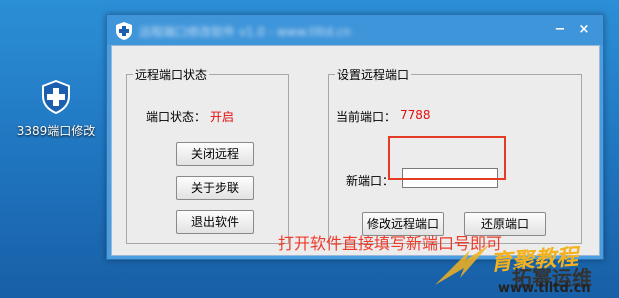 The height and width of the screenshot is (298, 619). Describe the element at coordinates (215, 188) in the screenshot. I see `about-button: 关于步联` at that location.